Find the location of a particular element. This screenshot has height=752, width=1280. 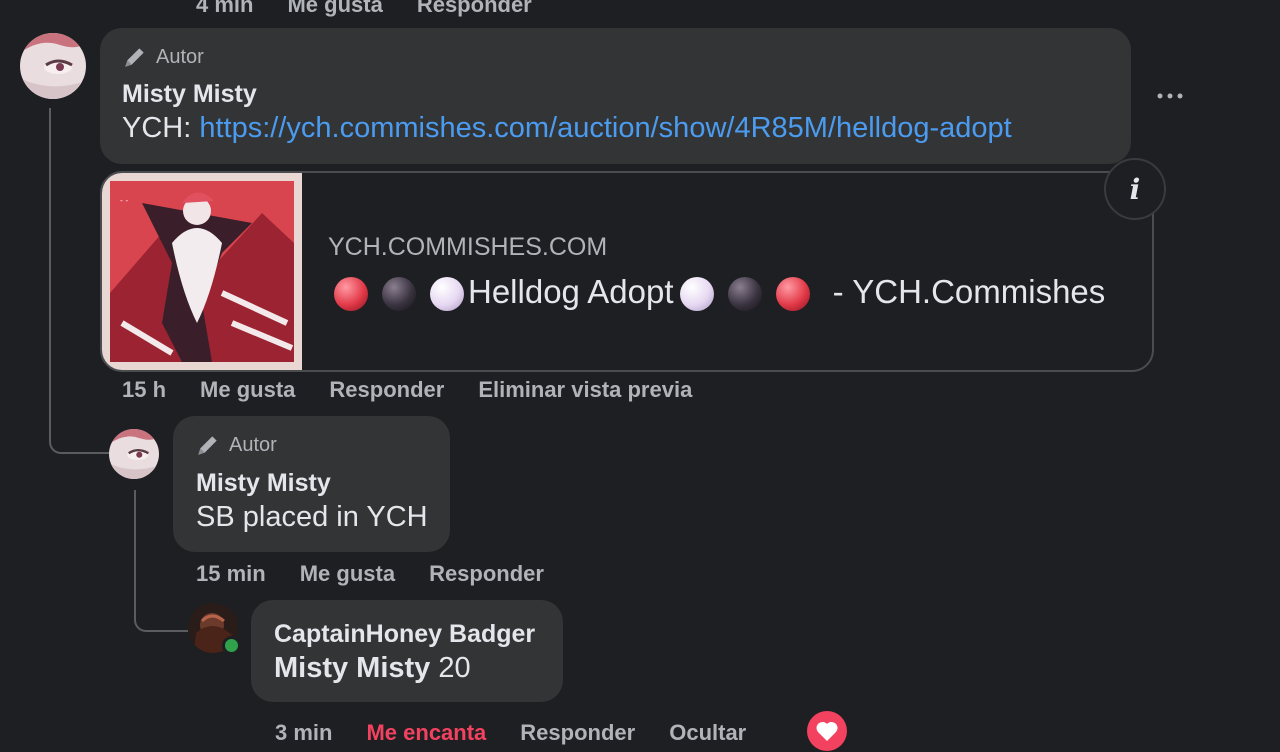

comment-actions: 15 min Me gusta Responder is located at coordinates (370, 574).